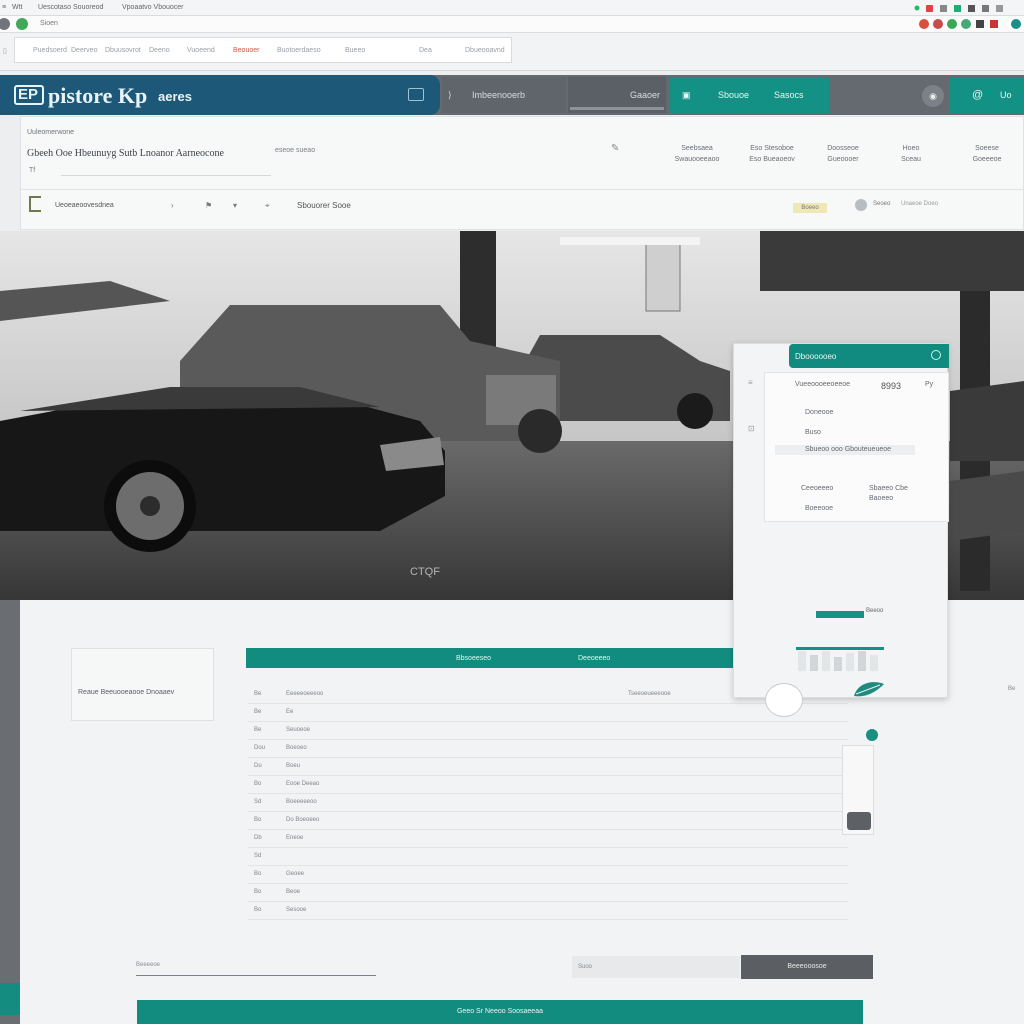 The height and width of the screenshot is (1024, 1024). What do you see at coordinates (22, 24) in the screenshot?
I see `secure-lock-icon` at bounding box center [22, 24].